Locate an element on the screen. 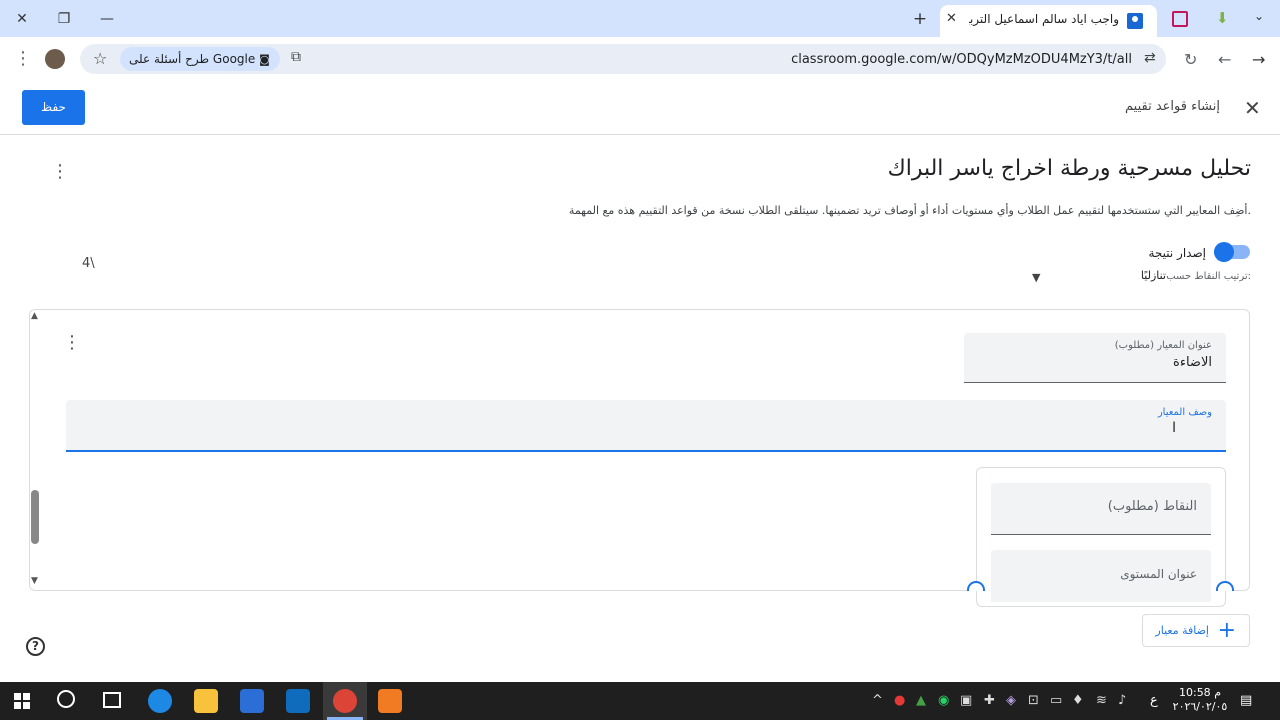  criterion-title-label: عنوان المعيار (مطلوب) is located at coordinates (1163, 345).